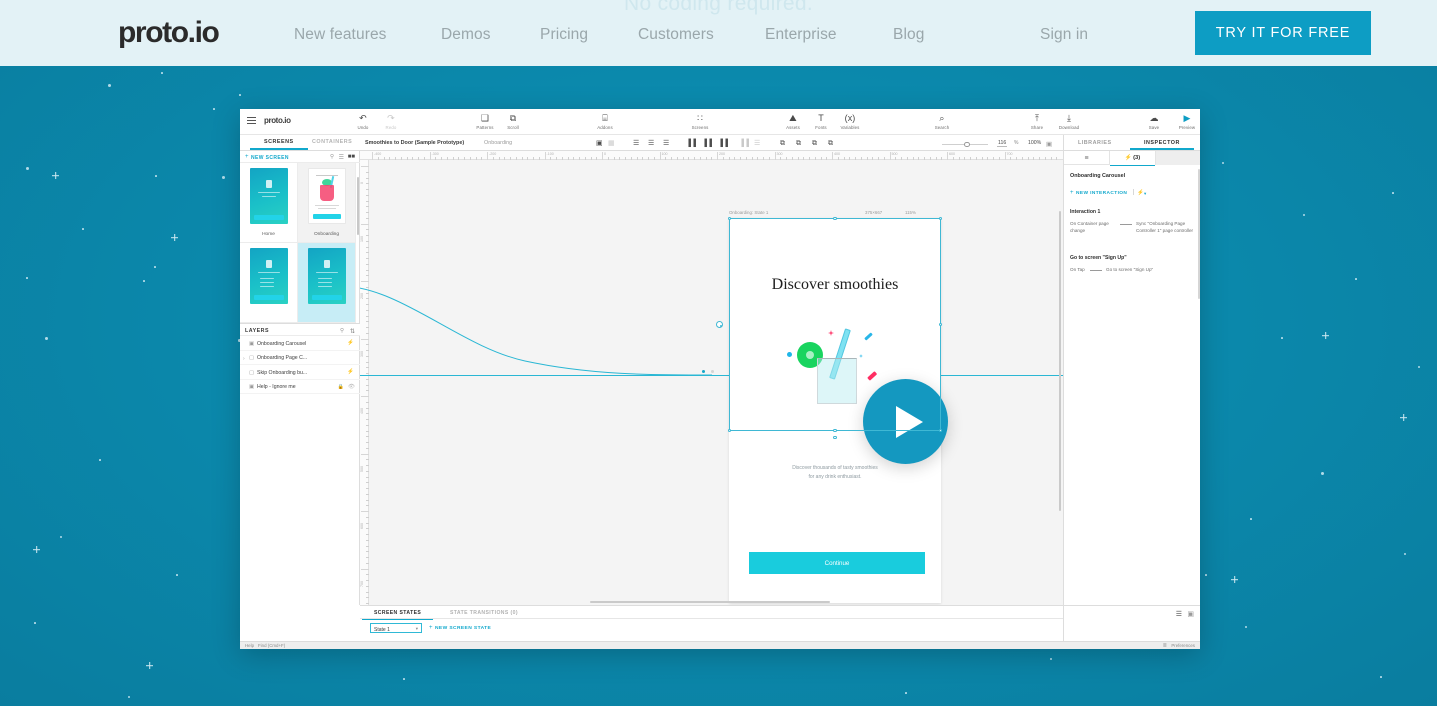 The height and width of the screenshot is (706, 1437). I want to click on try-it-for-free-button: TRY IT FOR FREE, so click(1283, 33).